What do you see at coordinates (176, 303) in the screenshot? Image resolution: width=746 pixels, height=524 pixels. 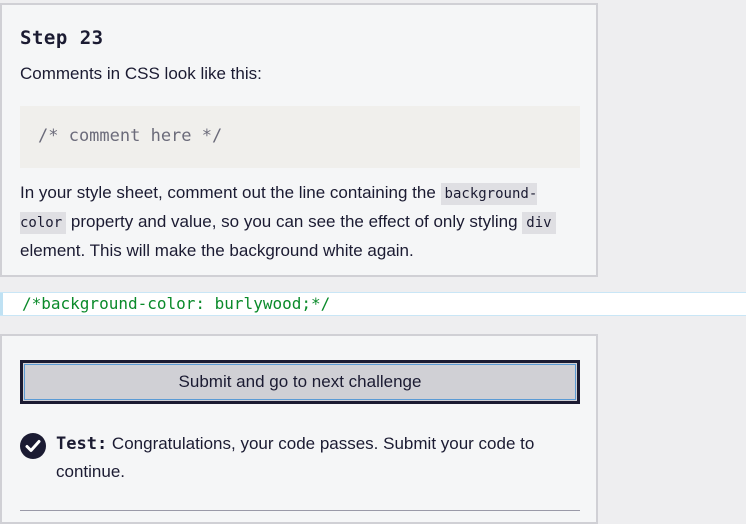 I see `editor-code-text: /*background-color: burlywood;*/` at bounding box center [176, 303].